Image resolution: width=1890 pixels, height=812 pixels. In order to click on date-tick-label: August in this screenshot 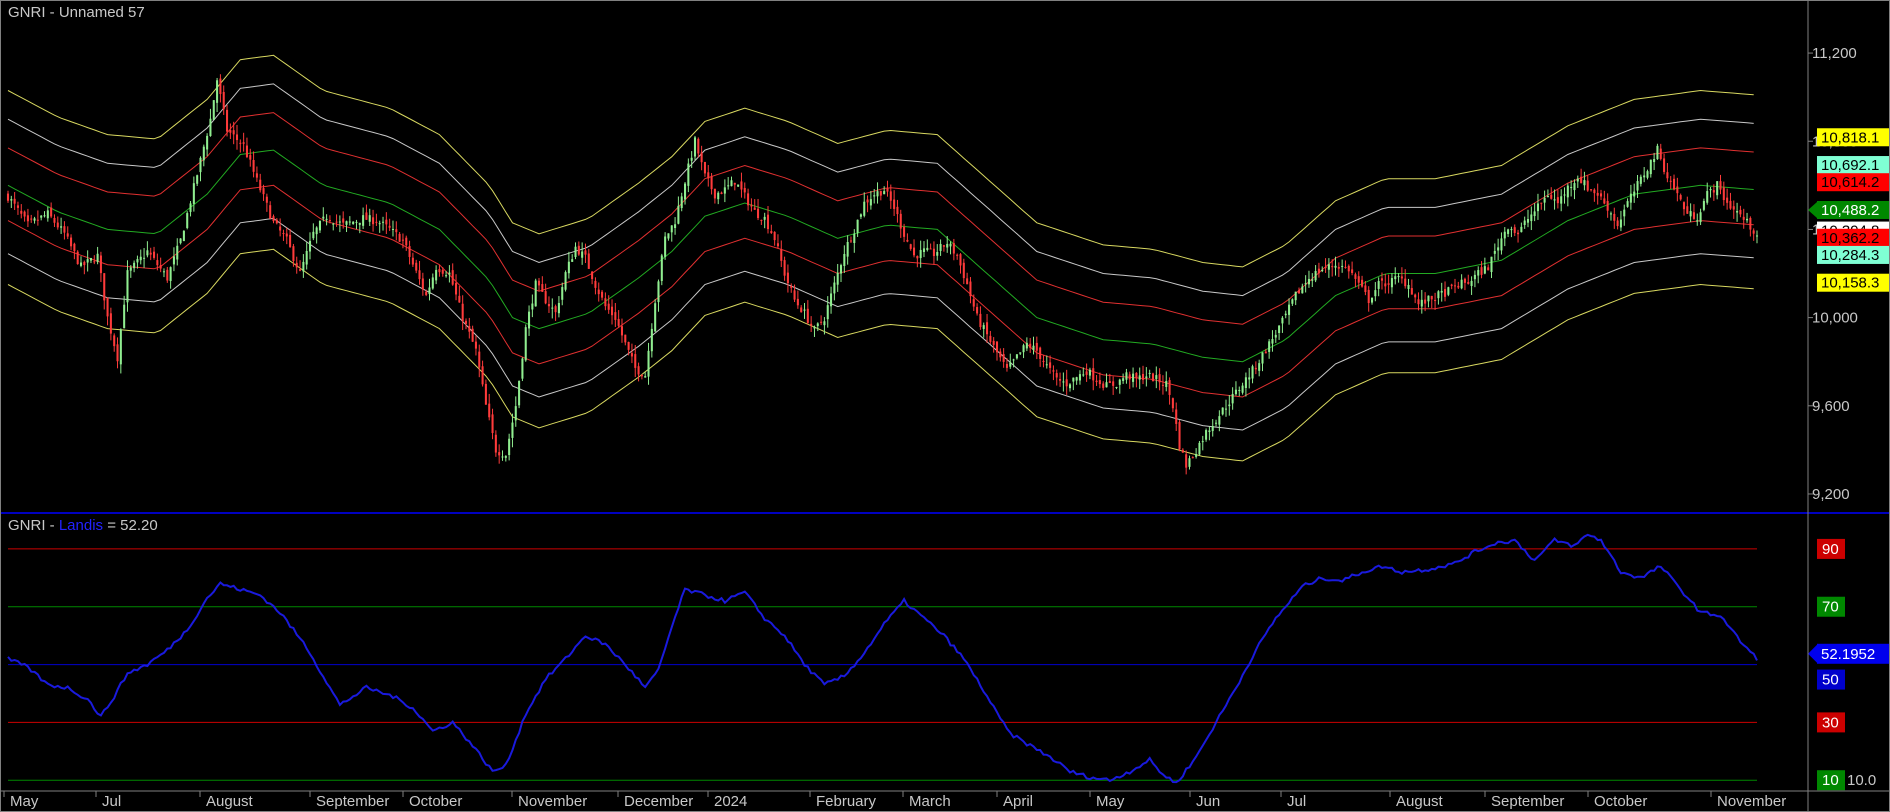, I will do `click(230, 801)`.